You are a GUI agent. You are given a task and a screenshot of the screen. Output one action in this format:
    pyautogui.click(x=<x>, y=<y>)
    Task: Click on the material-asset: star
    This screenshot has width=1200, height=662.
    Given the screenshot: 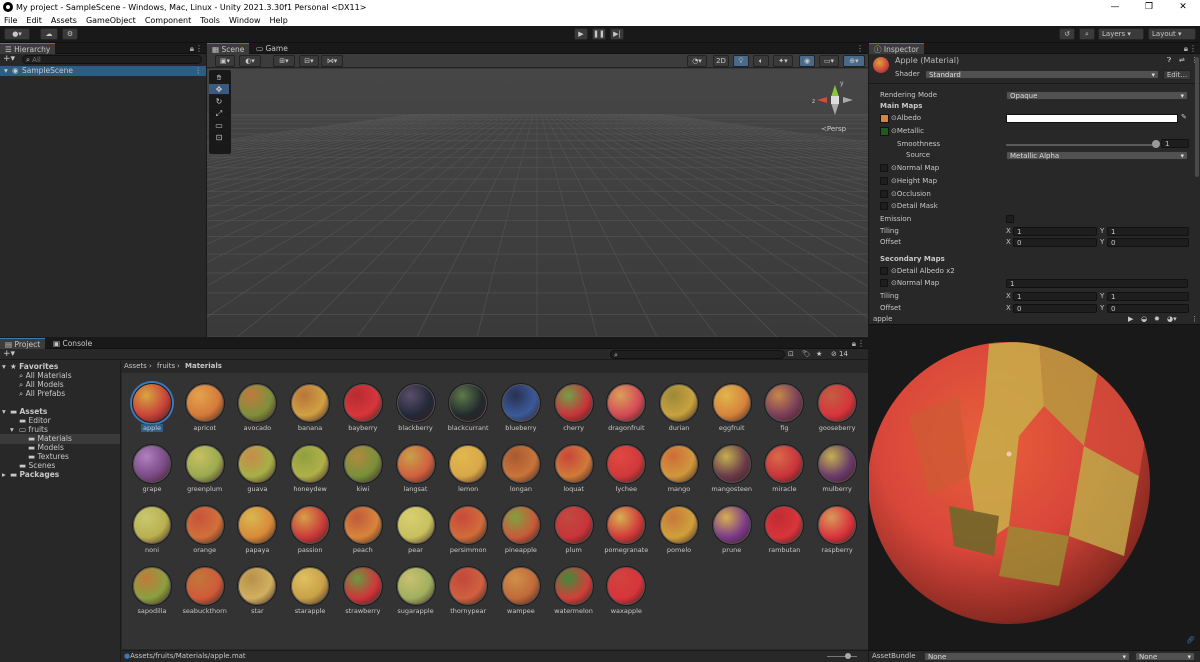 What is the action you would take?
    pyautogui.click(x=252, y=593)
    